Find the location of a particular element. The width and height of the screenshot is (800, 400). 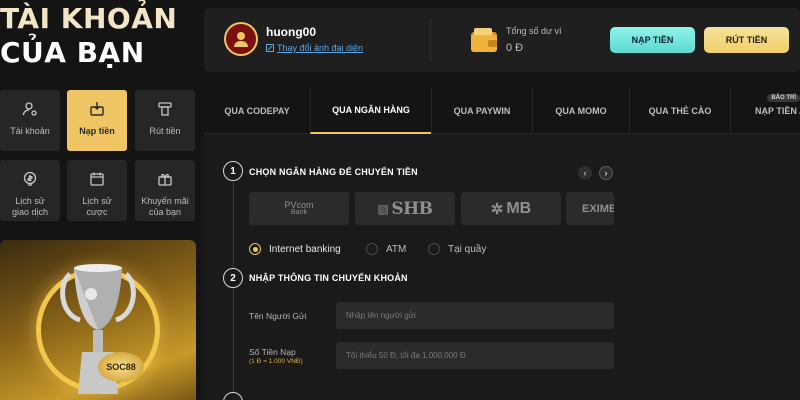

deposit-icon is located at coordinates (97, 109).